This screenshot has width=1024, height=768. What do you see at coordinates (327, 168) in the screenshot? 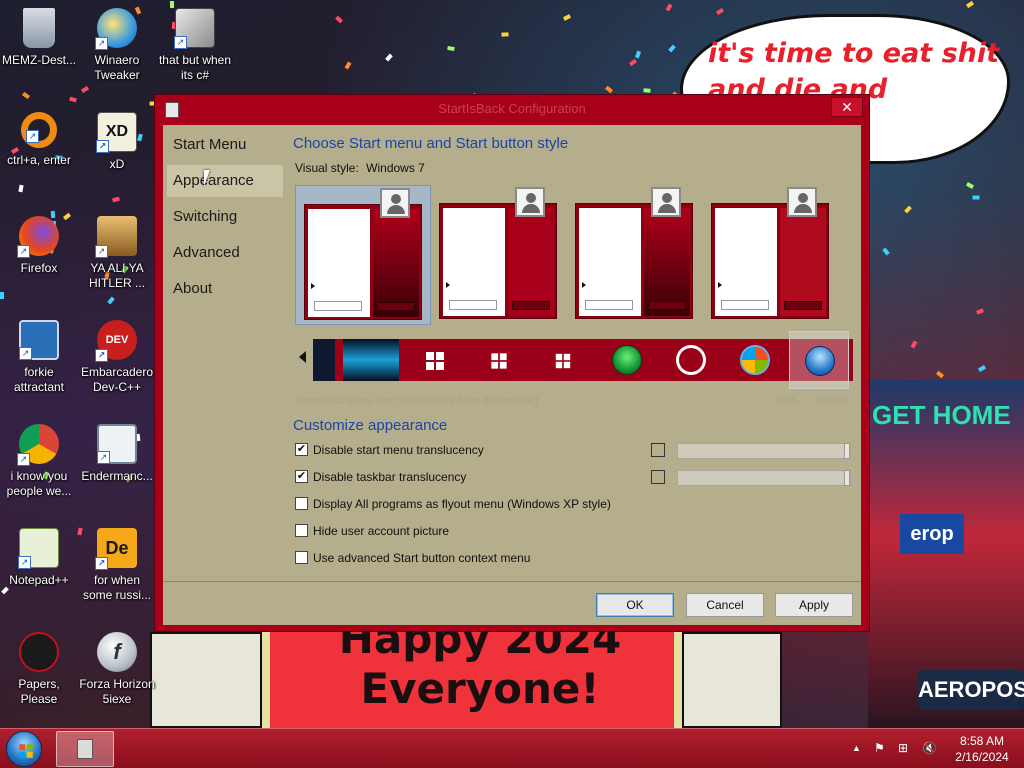
I see `visual-style-caption: Visual style:` at bounding box center [327, 168].